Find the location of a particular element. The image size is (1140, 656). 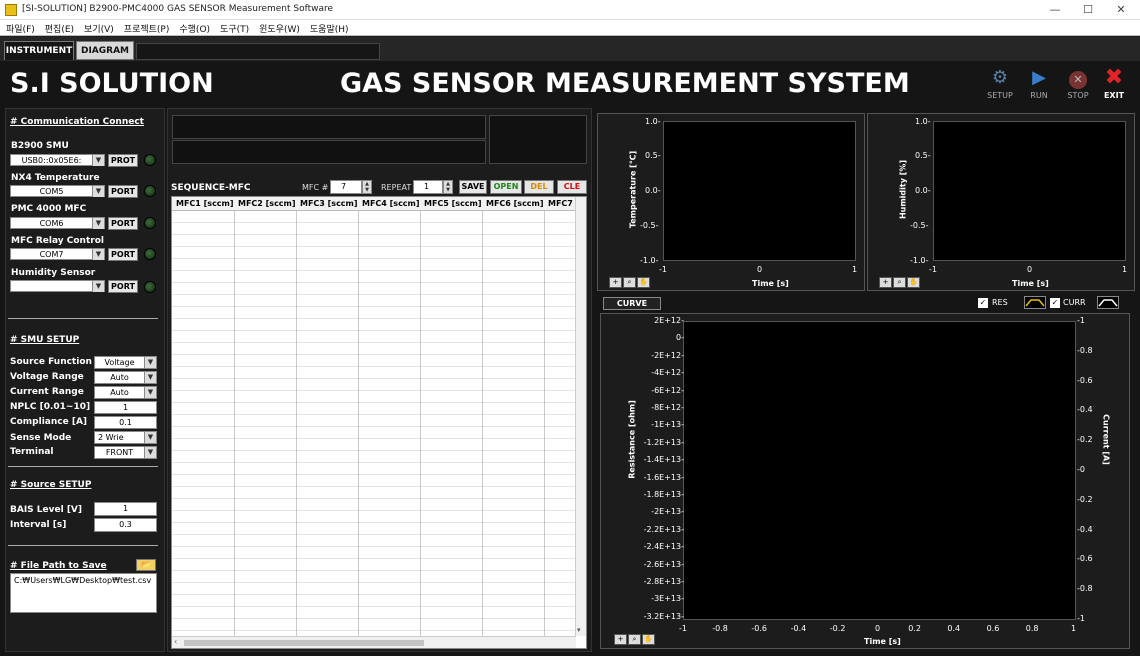

menu-operate: 수행(O) is located at coordinates (193, 27).